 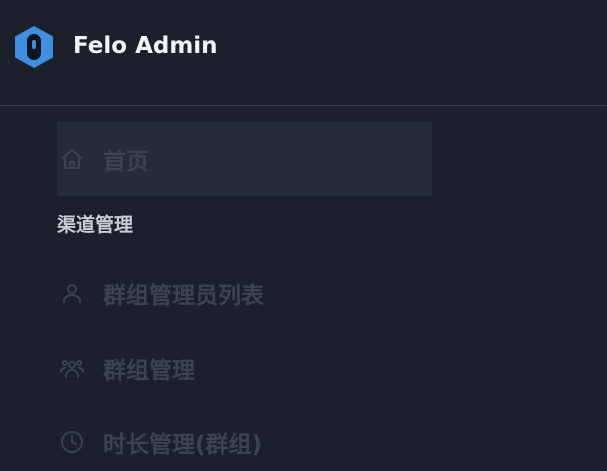 What do you see at coordinates (95, 225) in the screenshot?
I see `section-title-channel-management: 渠道管理` at bounding box center [95, 225].